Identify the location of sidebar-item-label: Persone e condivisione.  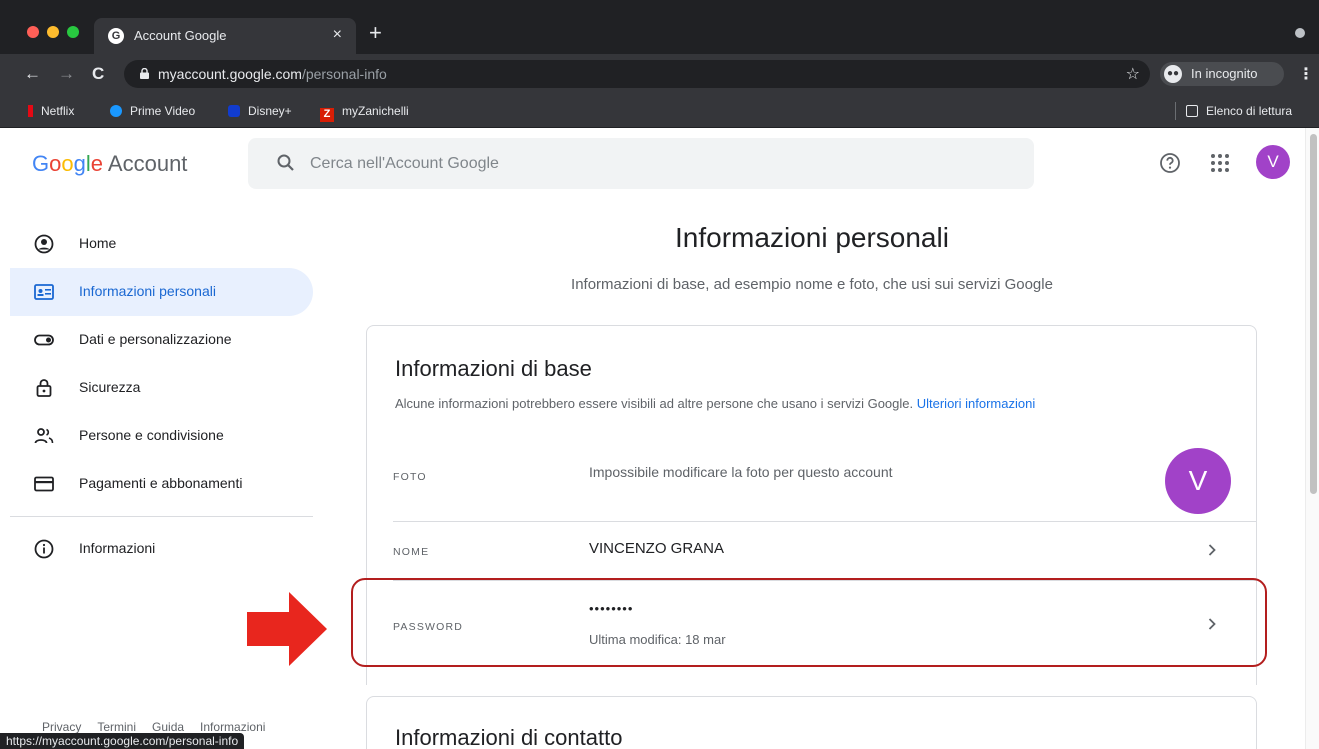
(151, 435).